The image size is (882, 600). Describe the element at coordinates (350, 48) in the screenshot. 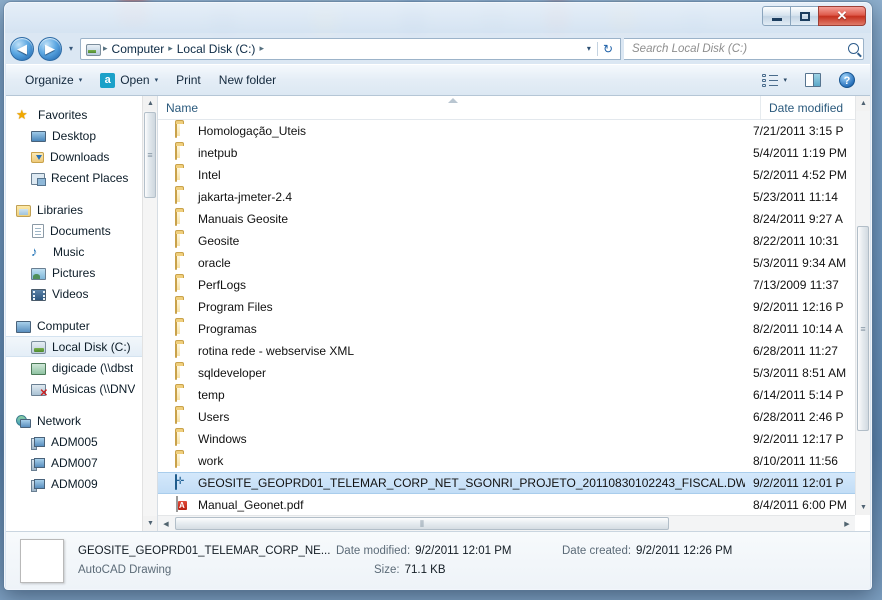

I see `address-bar: ▸ Computer ▸ Local Disk (C:) ▸ ▾ ↻` at that location.